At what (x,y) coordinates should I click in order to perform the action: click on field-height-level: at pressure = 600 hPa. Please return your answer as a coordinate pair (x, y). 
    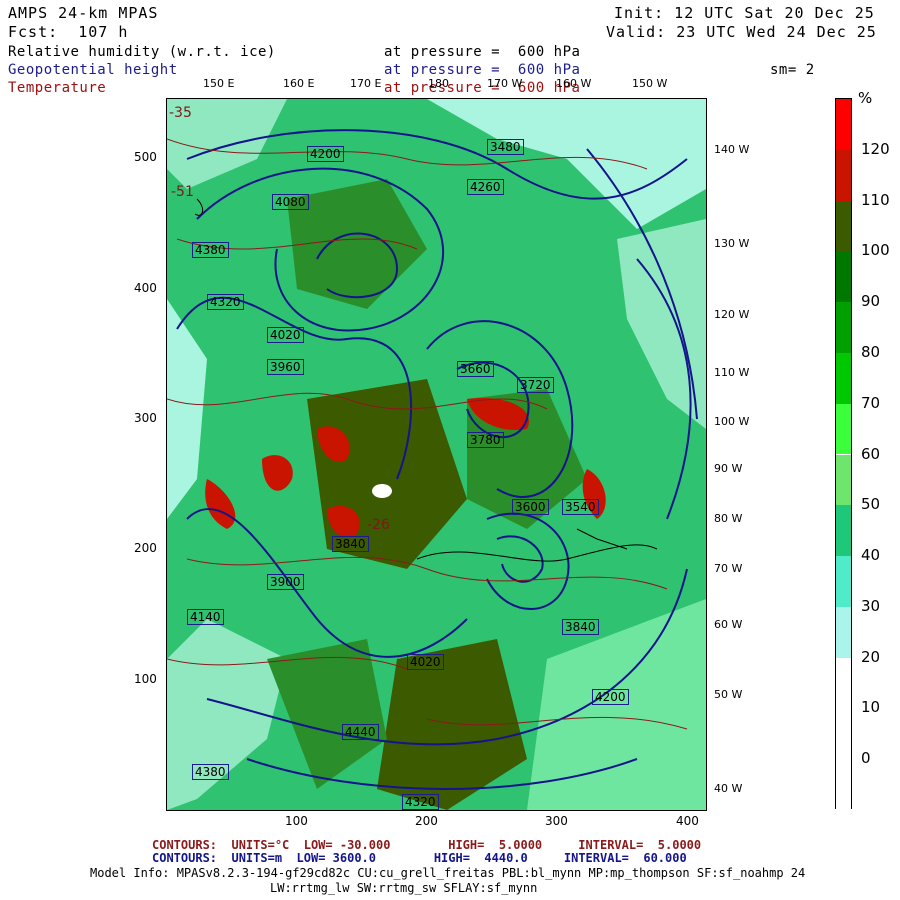
    Looking at the image, I should click on (482, 70).